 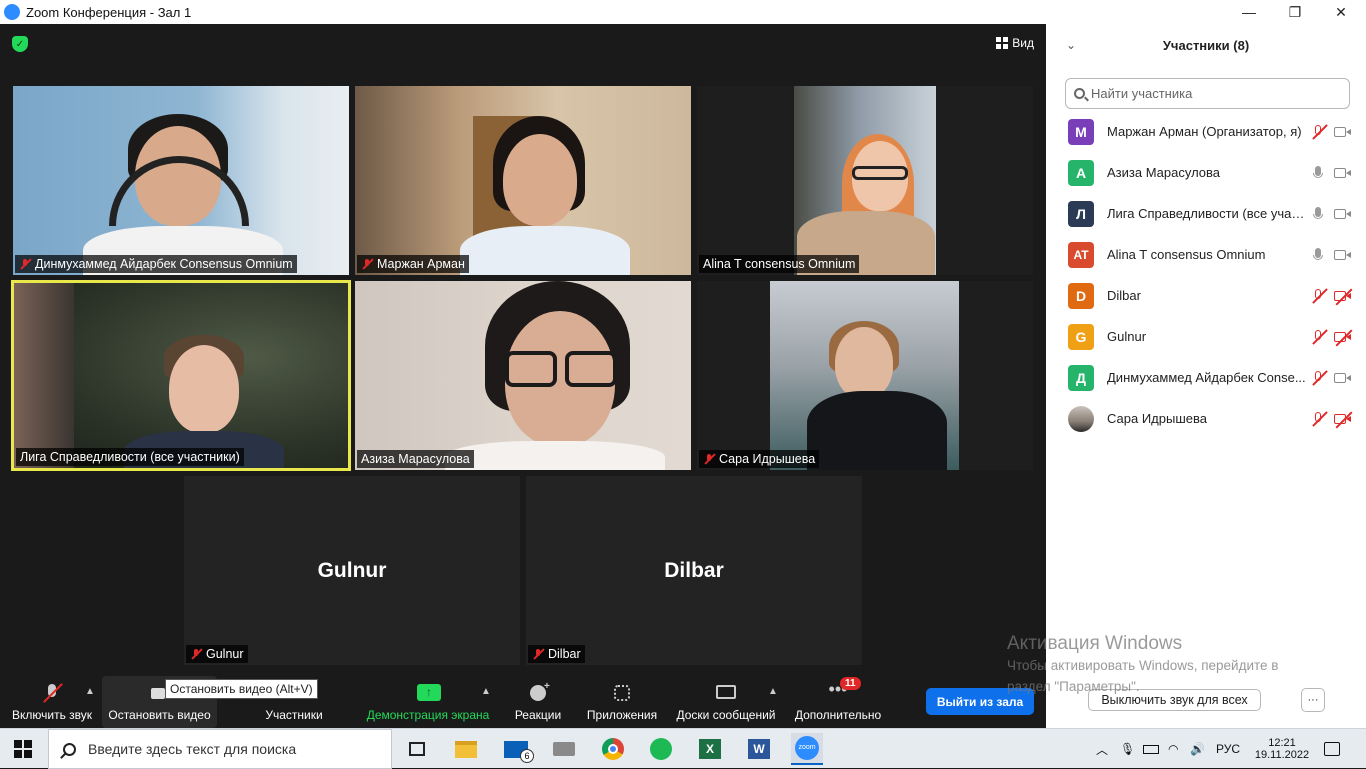 I want to click on more-label: Дополнительно, so click(x=838, y=715).